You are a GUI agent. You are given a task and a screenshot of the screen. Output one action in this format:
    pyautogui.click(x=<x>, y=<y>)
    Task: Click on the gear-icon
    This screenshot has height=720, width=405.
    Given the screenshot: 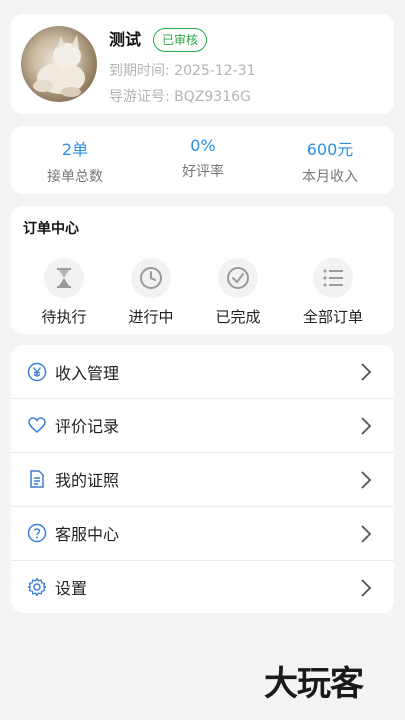 What is the action you would take?
    pyautogui.click(x=37, y=587)
    